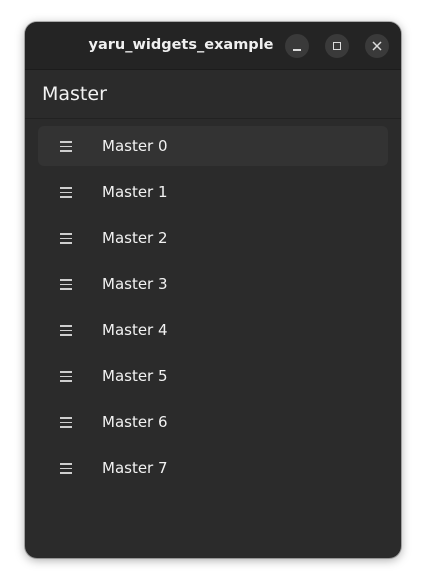 This screenshot has width=426, height=586. I want to click on minimize-button, so click(297, 46).